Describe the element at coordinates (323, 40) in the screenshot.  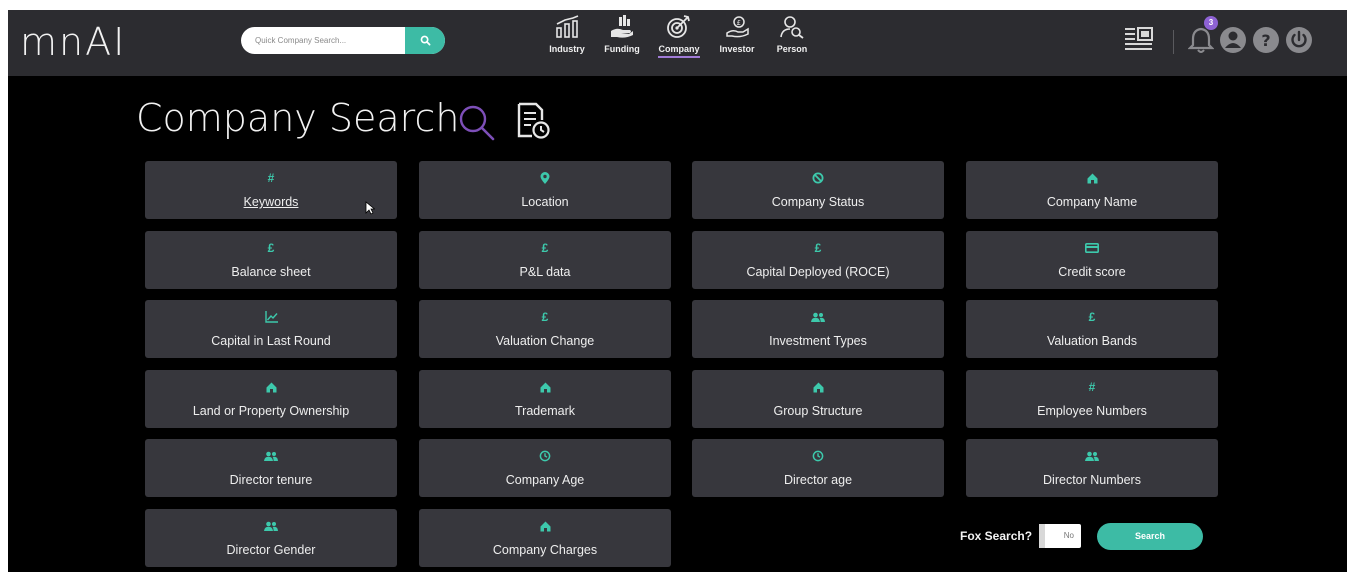
I see `quick-search-input` at that location.